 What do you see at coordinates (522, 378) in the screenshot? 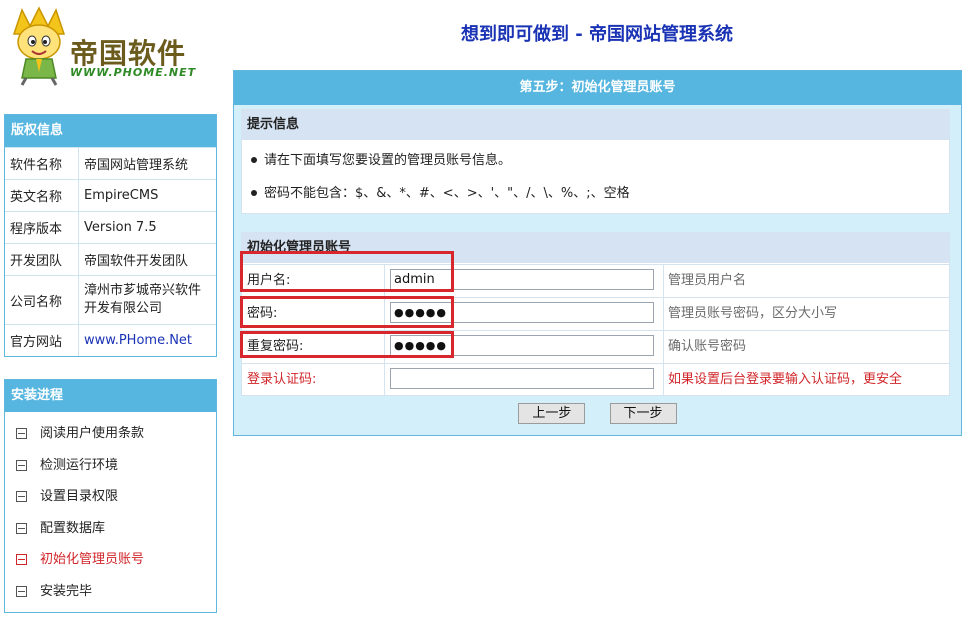
I see `auth-code-input` at bounding box center [522, 378].